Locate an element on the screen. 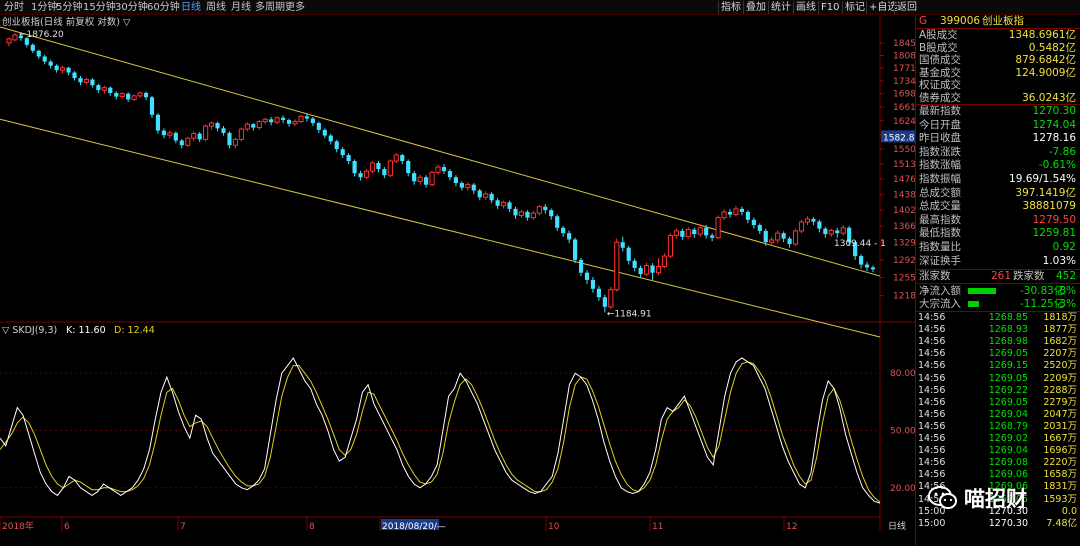 The image size is (1080, 546). tick-row: 14:56 1268.85 1818万 is located at coordinates (998, 318).